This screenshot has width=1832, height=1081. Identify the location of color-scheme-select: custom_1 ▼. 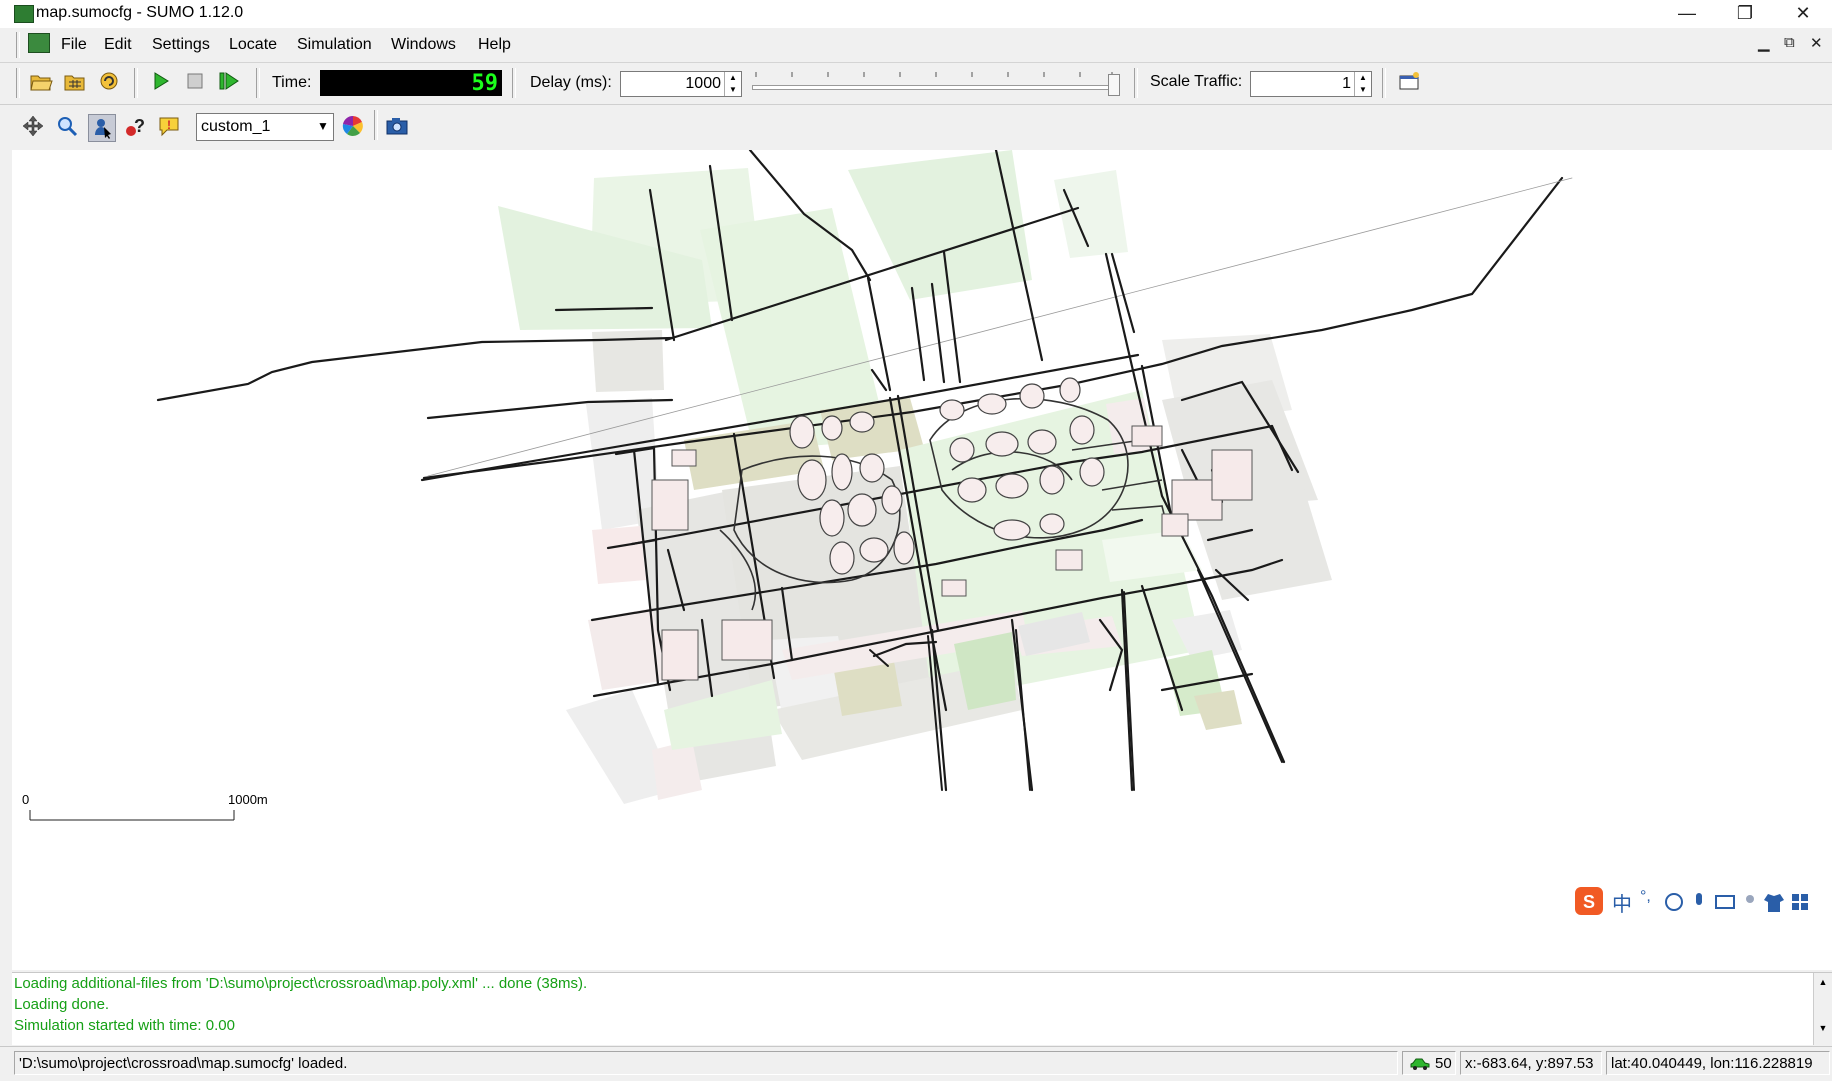
(265, 127).